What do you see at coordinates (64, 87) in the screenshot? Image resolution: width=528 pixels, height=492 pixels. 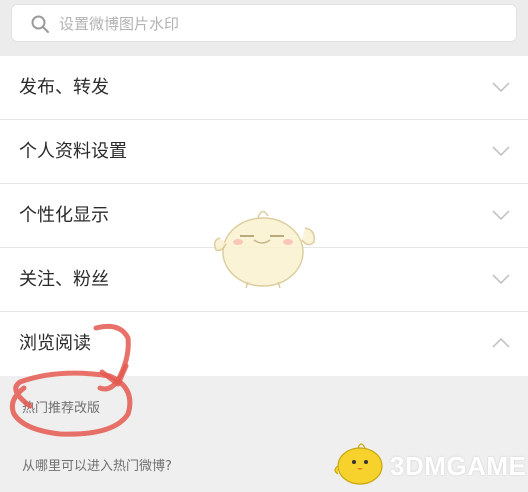 I see `faq-item-label: 发布、转发` at bounding box center [64, 87].